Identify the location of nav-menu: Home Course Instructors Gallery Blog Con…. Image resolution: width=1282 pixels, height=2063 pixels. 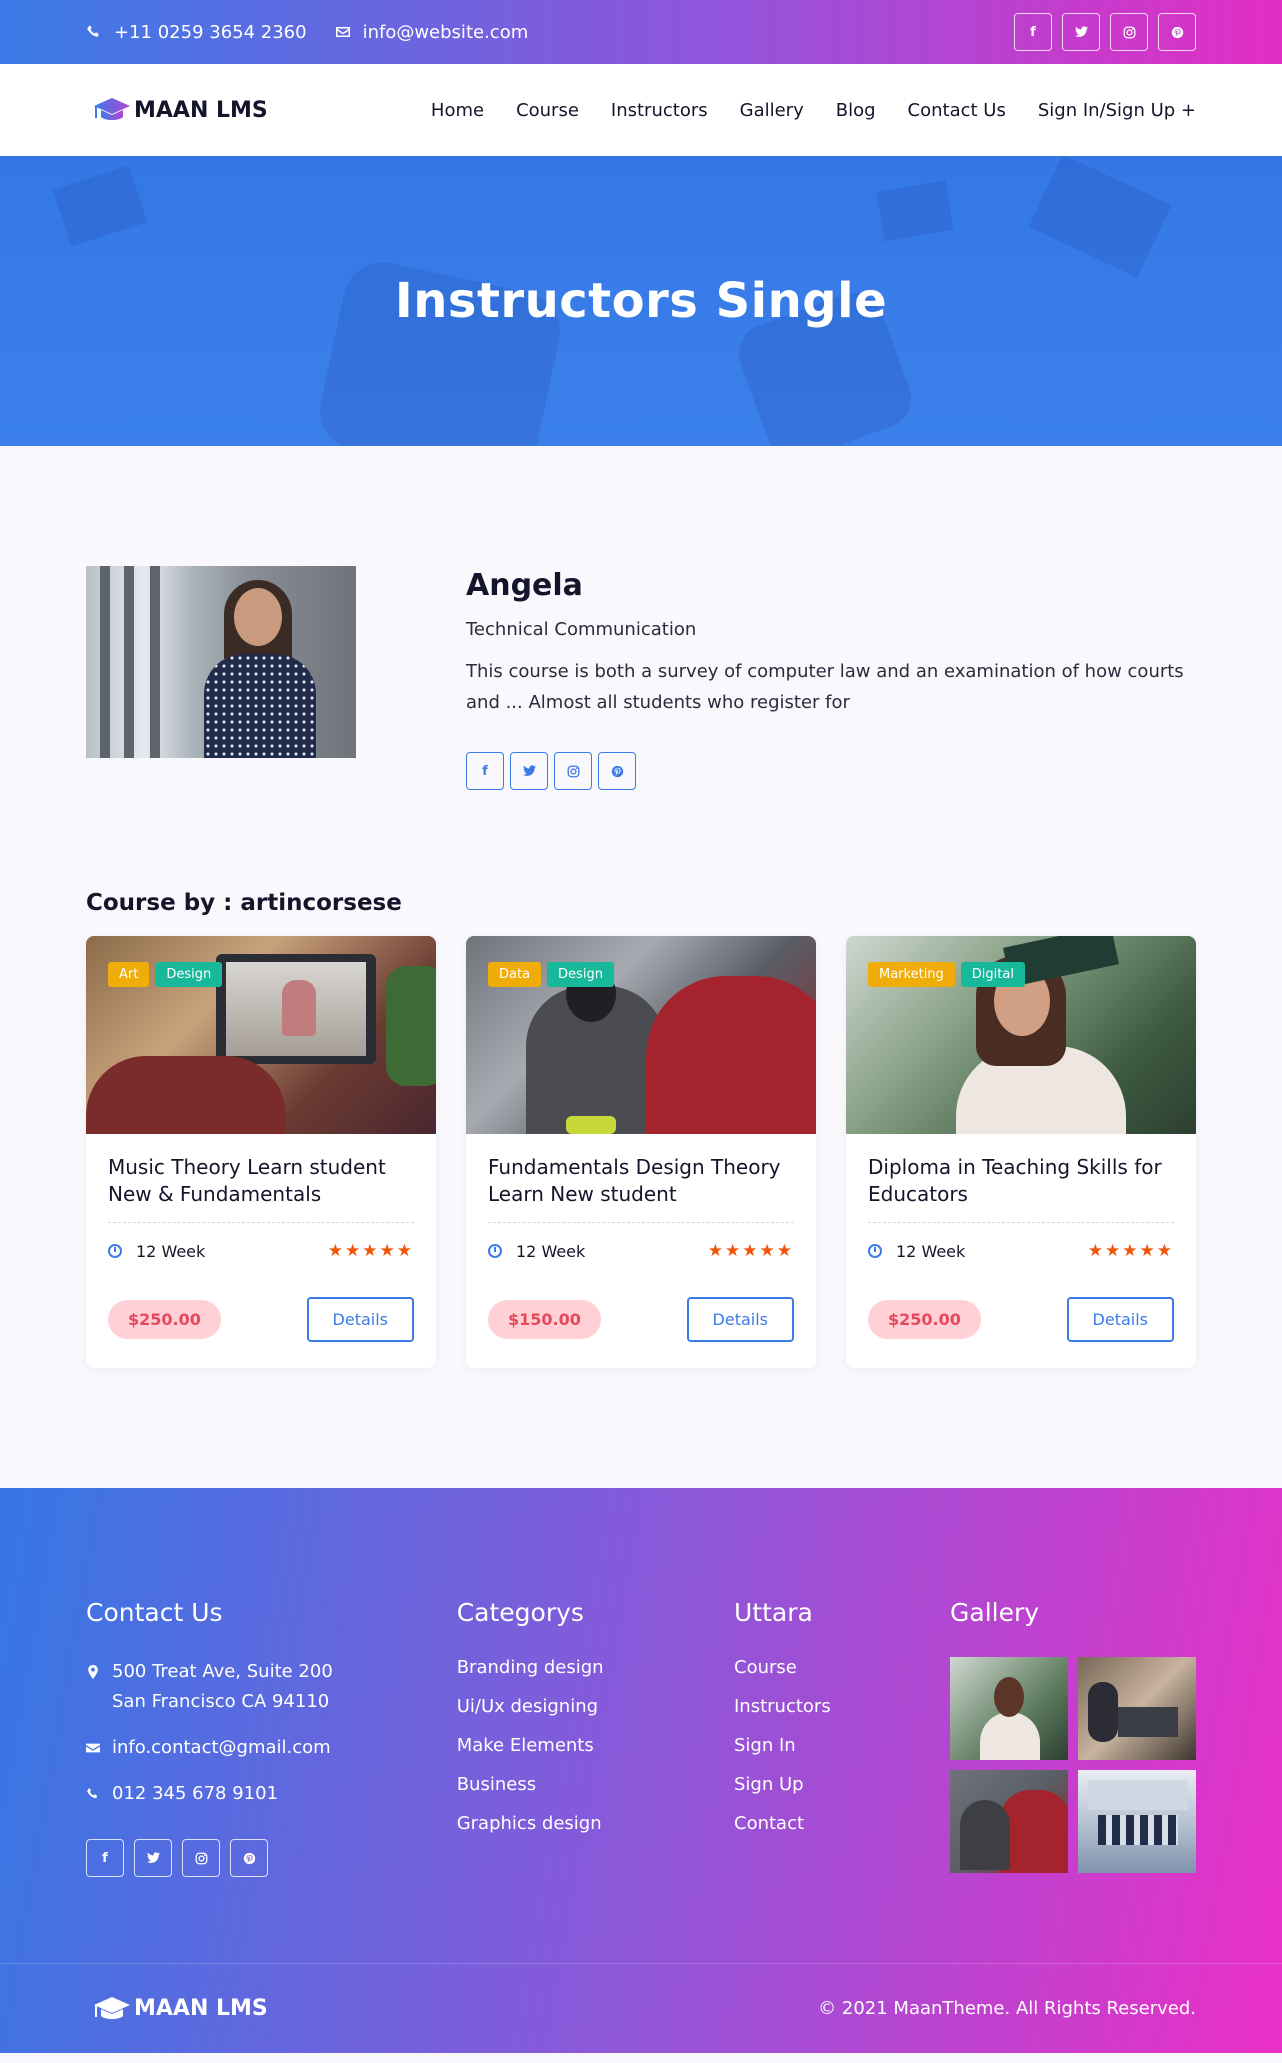
(813, 110).